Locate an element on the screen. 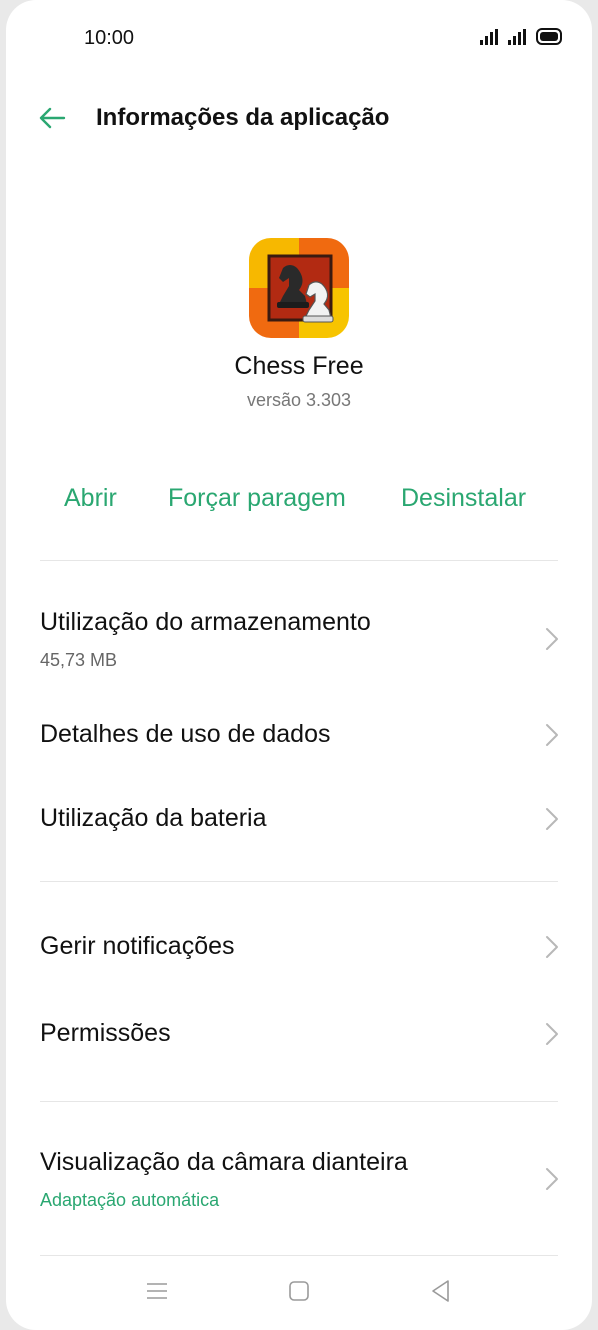 Image resolution: width=598 pixels, height=1330 pixels. app-version: versão 3.303 is located at coordinates (299, 400).